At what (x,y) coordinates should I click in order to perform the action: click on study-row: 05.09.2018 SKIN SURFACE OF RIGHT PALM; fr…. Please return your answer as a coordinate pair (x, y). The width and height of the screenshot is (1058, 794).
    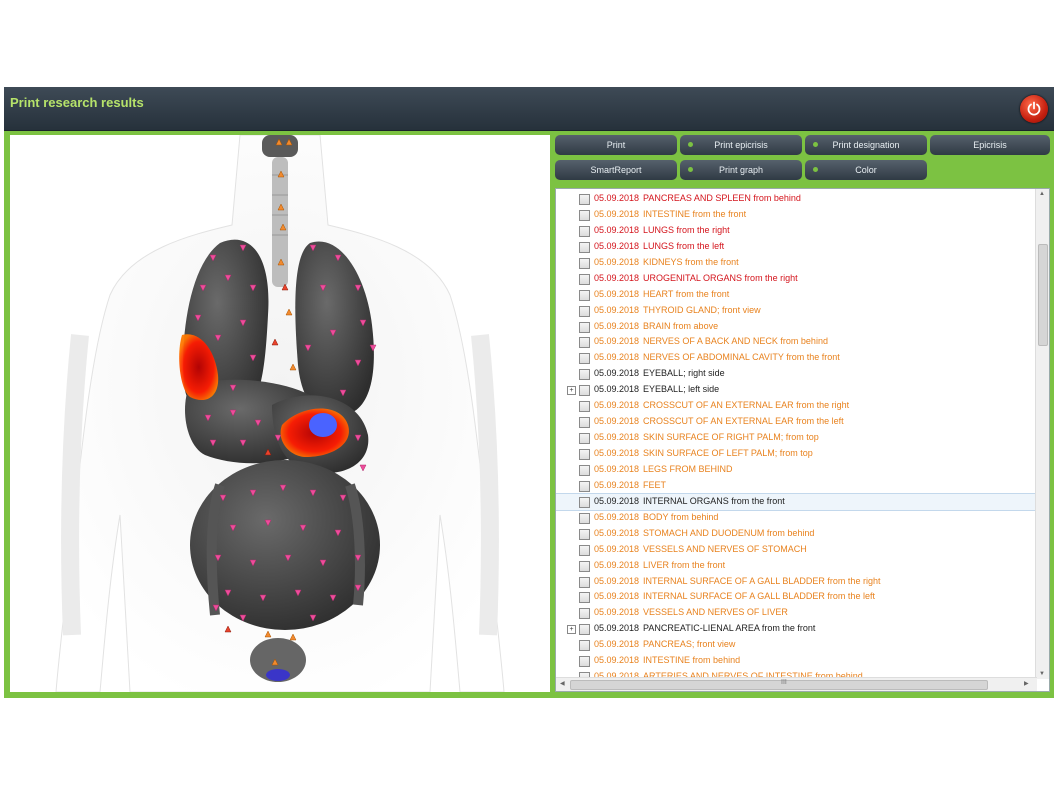
    Looking at the image, I should click on (796, 438).